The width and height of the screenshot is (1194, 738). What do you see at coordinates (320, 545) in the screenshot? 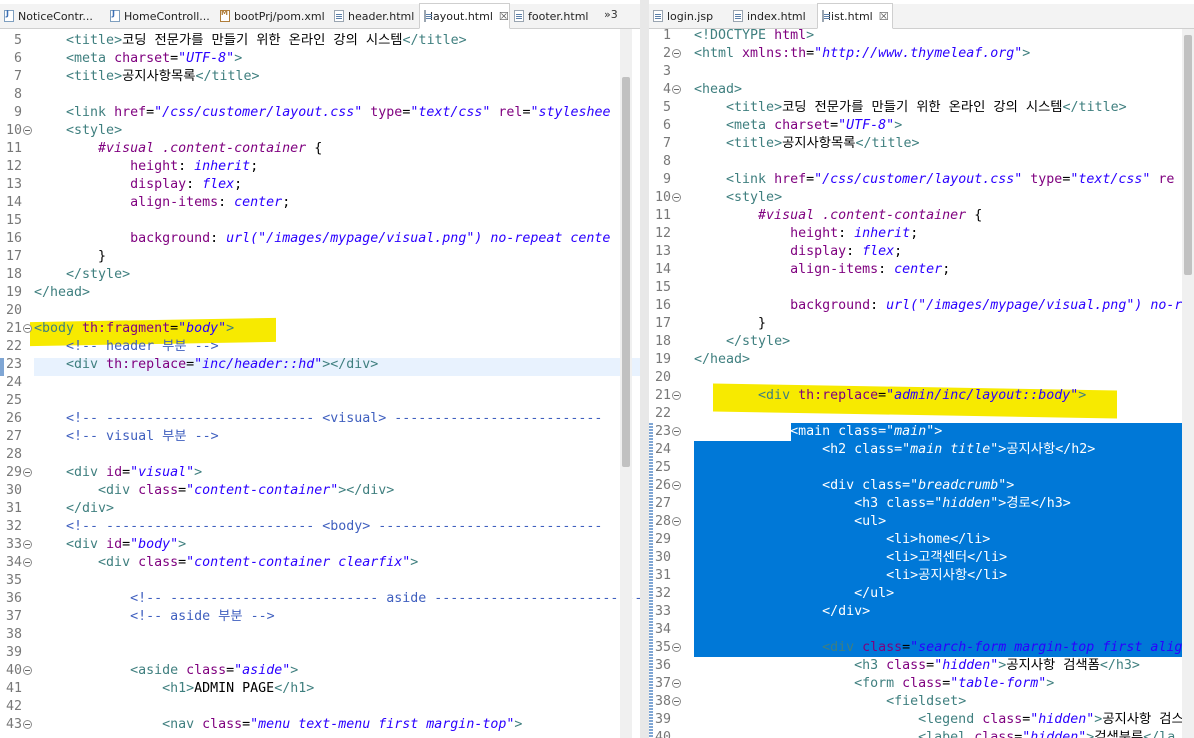
I see `code-line: 33 <div id="body">` at bounding box center [320, 545].